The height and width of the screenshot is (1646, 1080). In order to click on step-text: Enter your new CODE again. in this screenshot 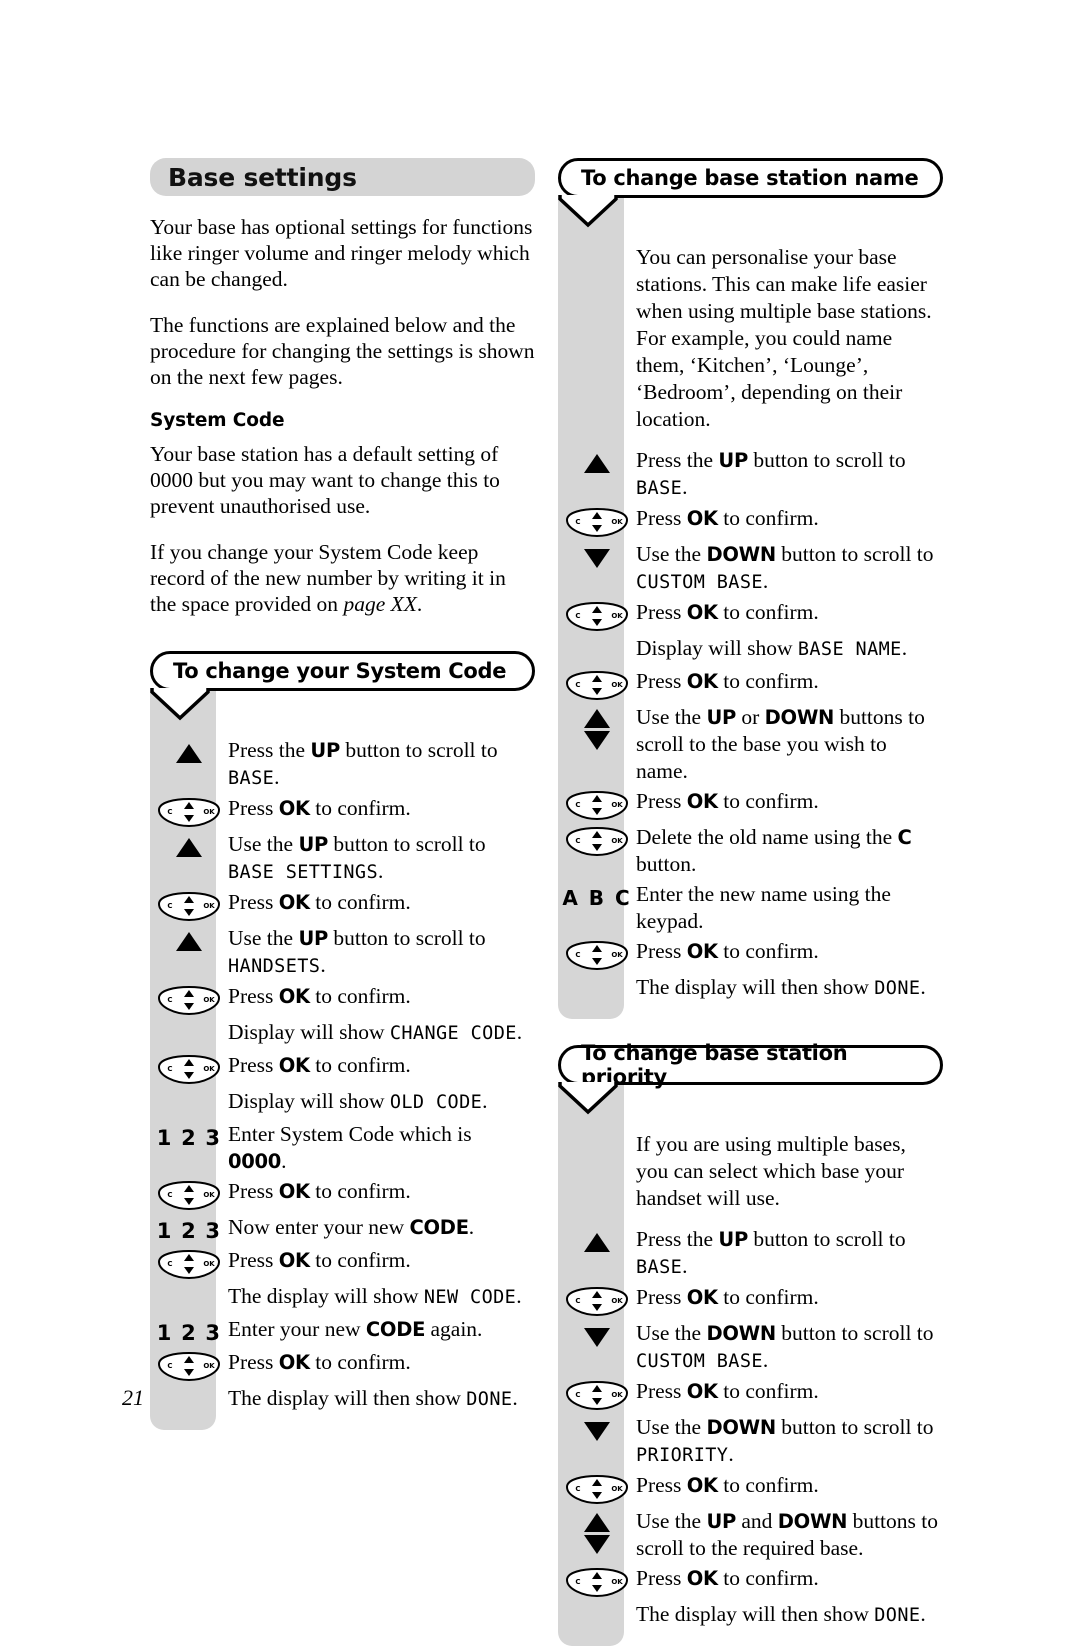, I will do `click(381, 1329)`.